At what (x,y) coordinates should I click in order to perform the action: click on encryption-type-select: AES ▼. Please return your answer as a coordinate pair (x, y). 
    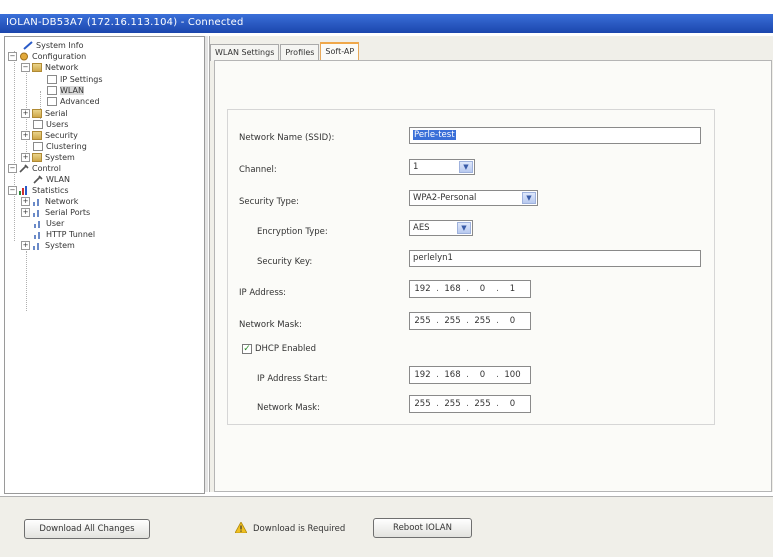
    Looking at the image, I should click on (441, 228).